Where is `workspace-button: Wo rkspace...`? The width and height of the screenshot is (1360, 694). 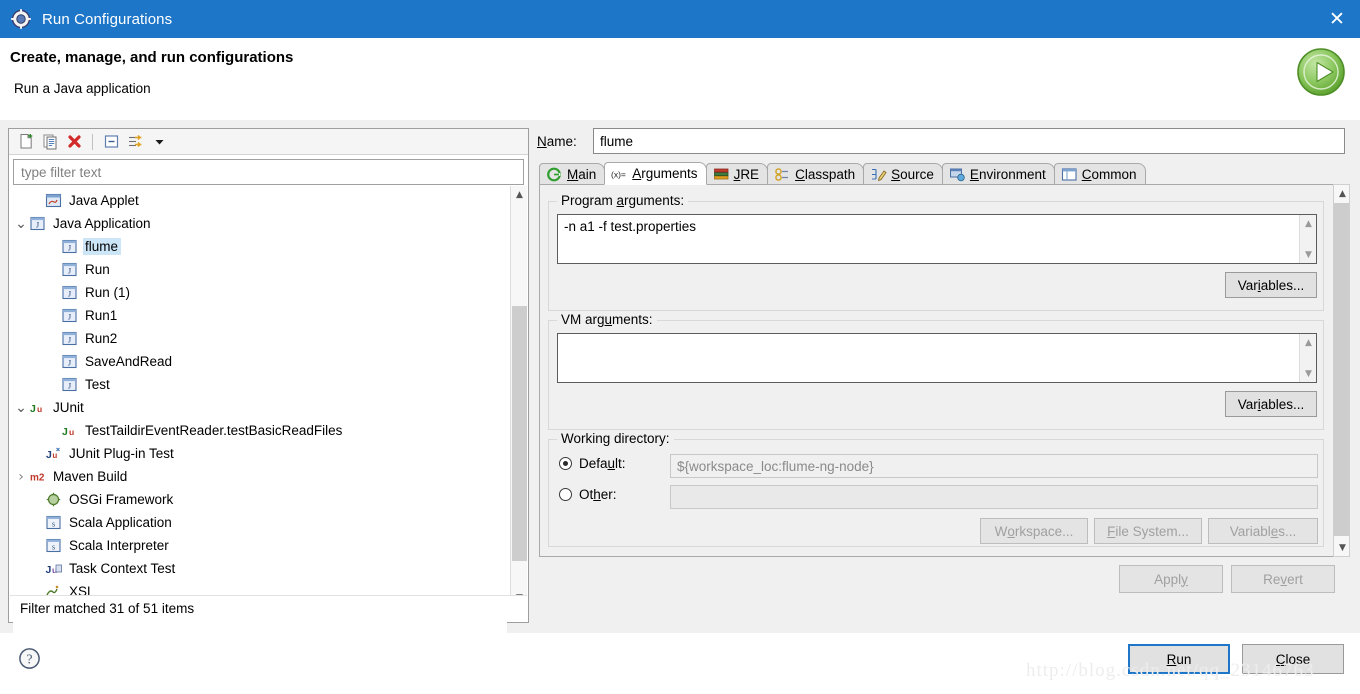 workspace-button: Wo rkspace... is located at coordinates (1034, 531).